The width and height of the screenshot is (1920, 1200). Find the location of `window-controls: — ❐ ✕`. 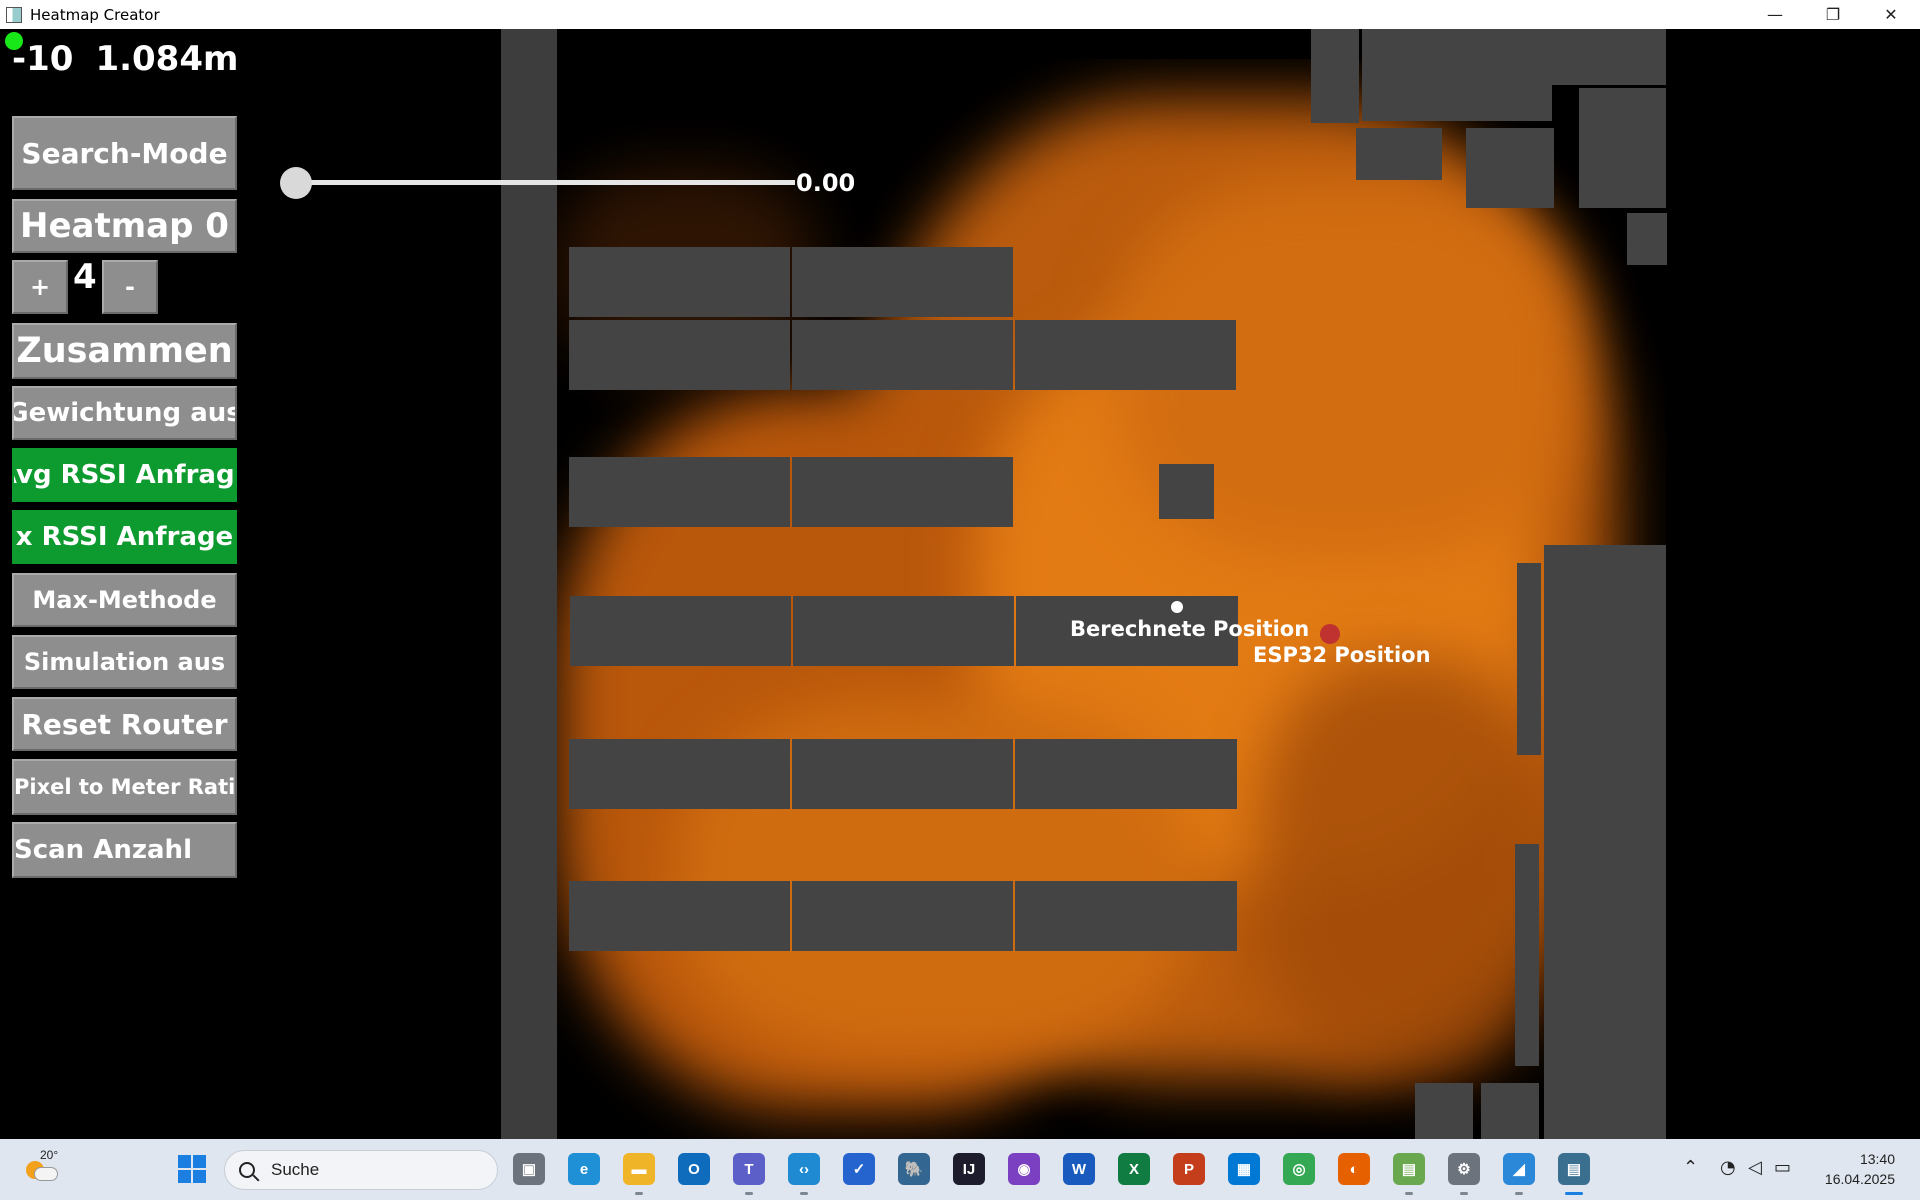

window-controls: — ❐ ✕ is located at coordinates (1833, 14).